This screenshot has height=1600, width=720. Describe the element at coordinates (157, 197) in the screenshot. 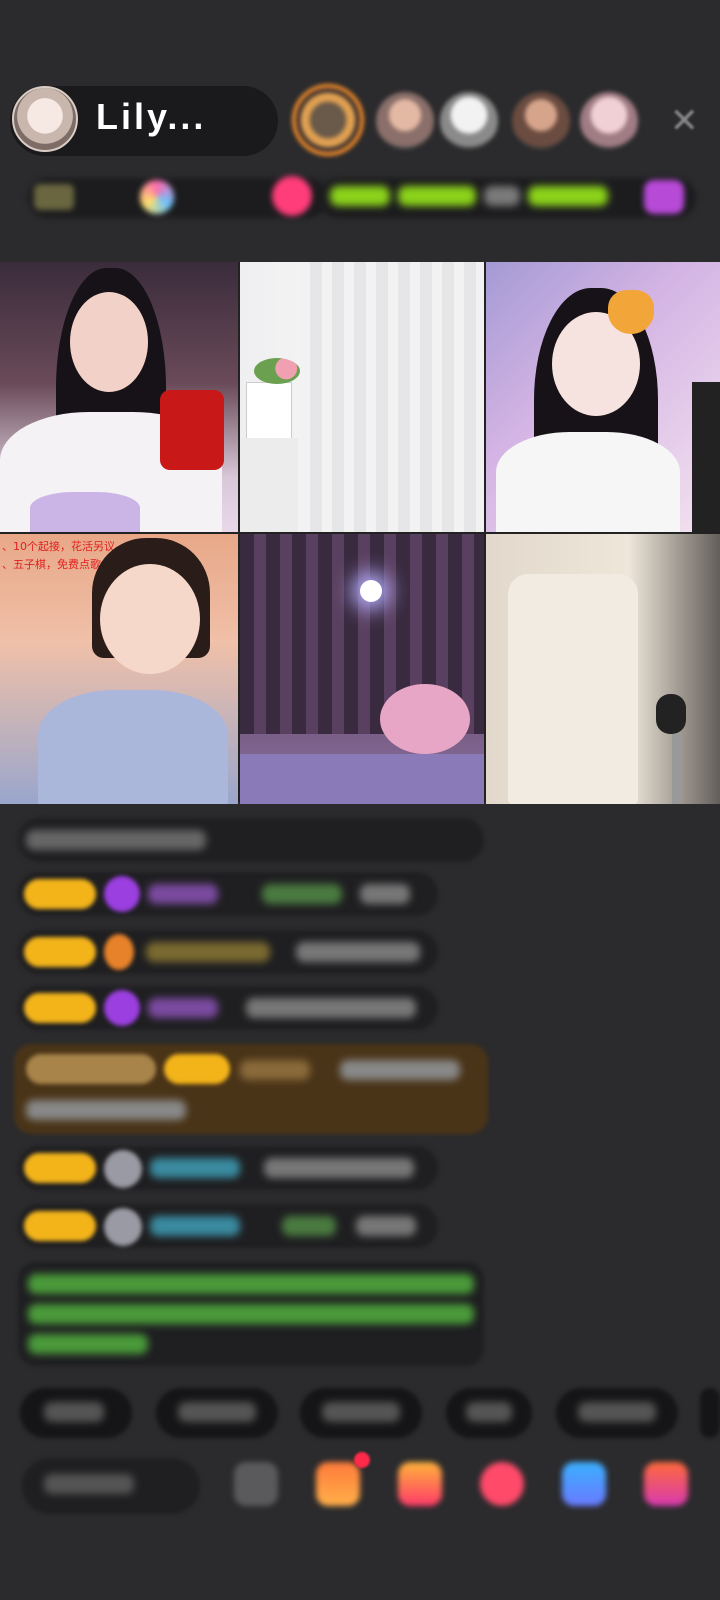

I see `fan-badge-icon` at that location.